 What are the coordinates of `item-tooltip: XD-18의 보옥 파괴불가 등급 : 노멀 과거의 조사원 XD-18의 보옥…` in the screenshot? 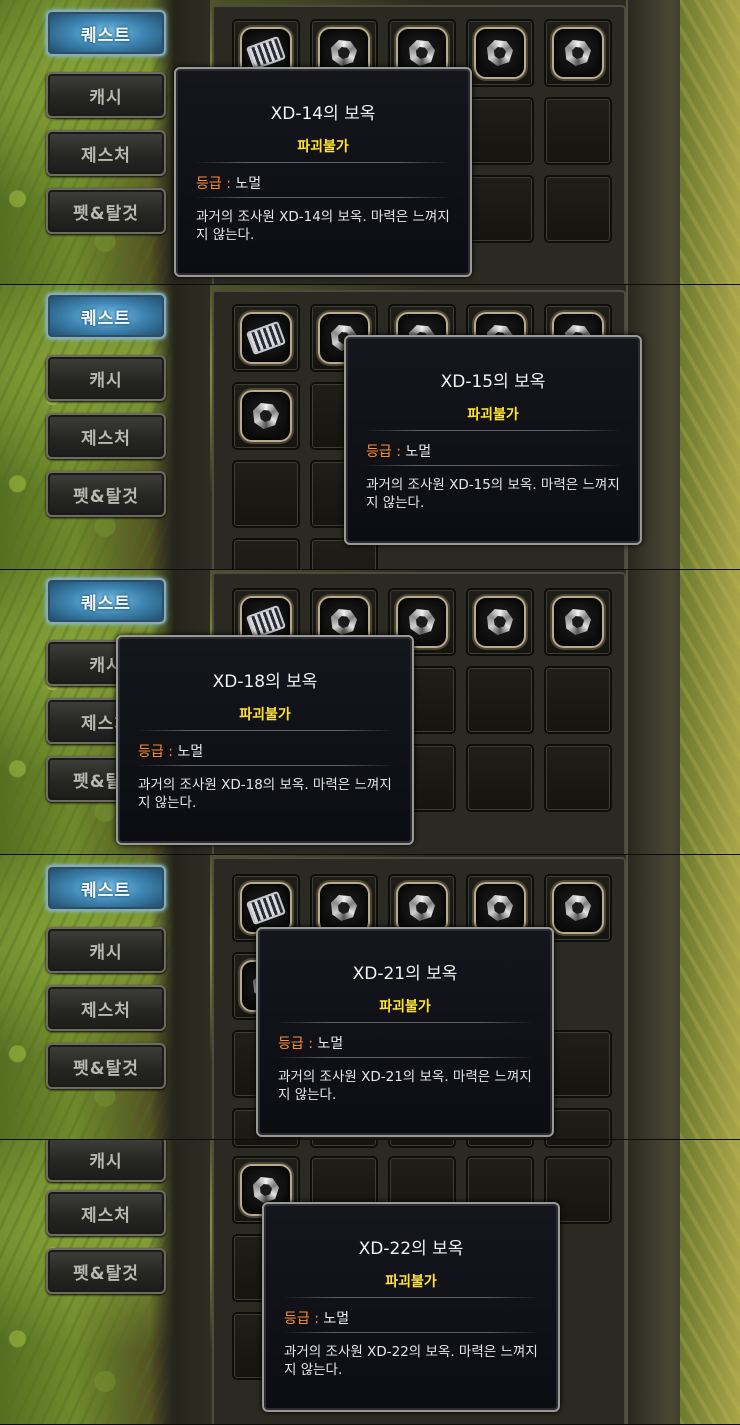 It's located at (265, 740).